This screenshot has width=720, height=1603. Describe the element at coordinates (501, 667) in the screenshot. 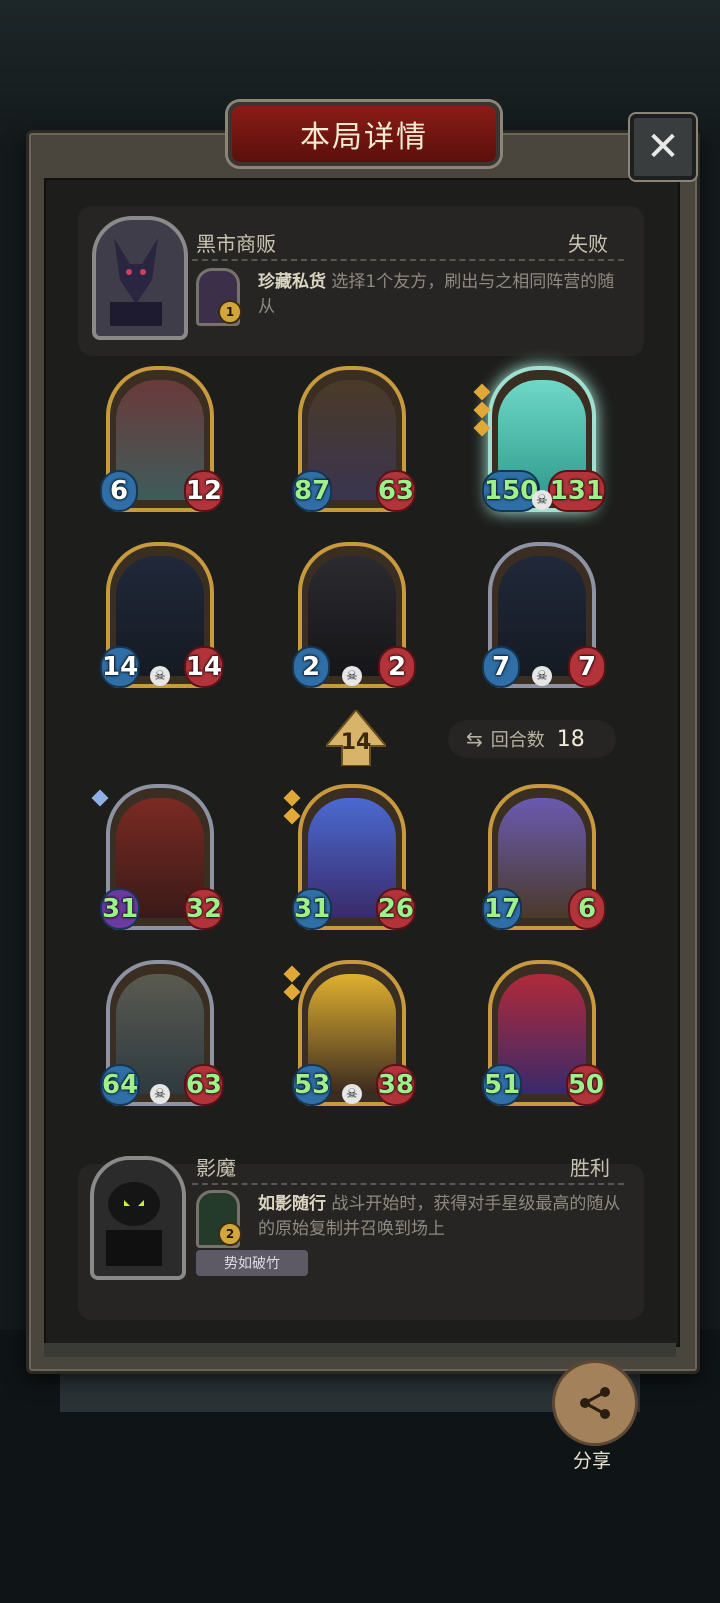

I see `attack-stat: 7` at that location.